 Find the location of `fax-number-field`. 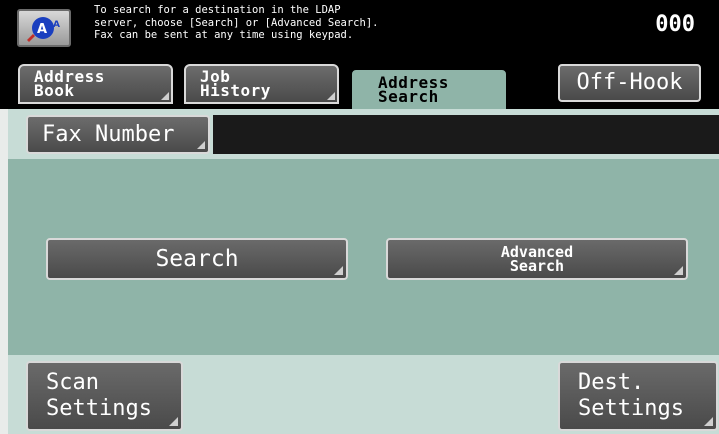

fax-number-field is located at coordinates (466, 134).